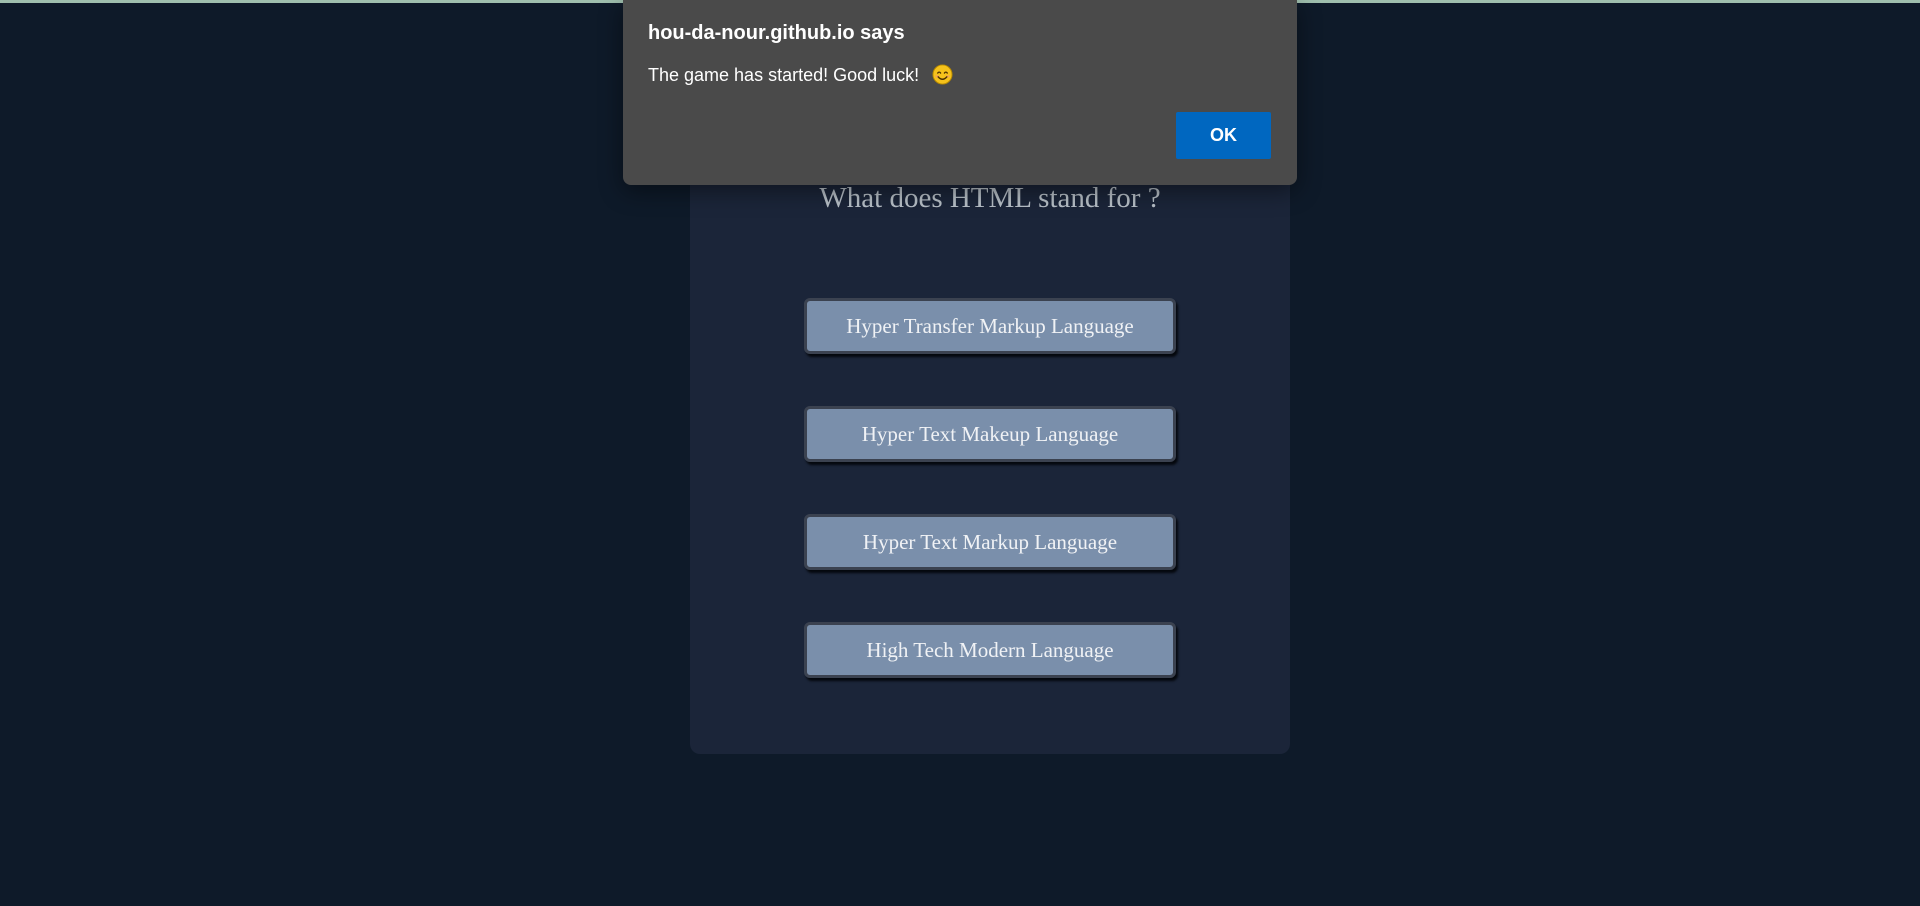 The image size is (1920, 906). I want to click on answer-button-4: High Tech Modern Language, so click(990, 650).